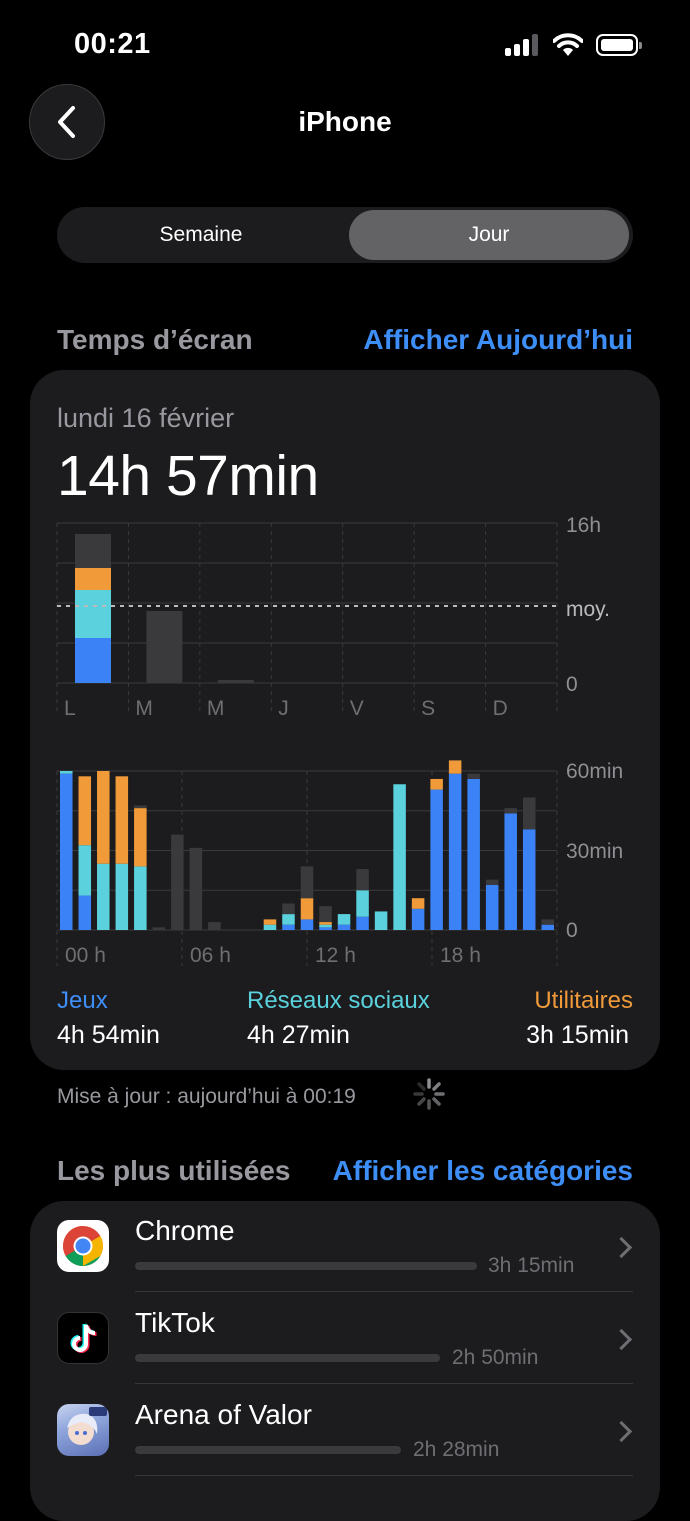 The height and width of the screenshot is (1521, 690). I want to click on app-row-arena-of-valor, so click(345, 1431).